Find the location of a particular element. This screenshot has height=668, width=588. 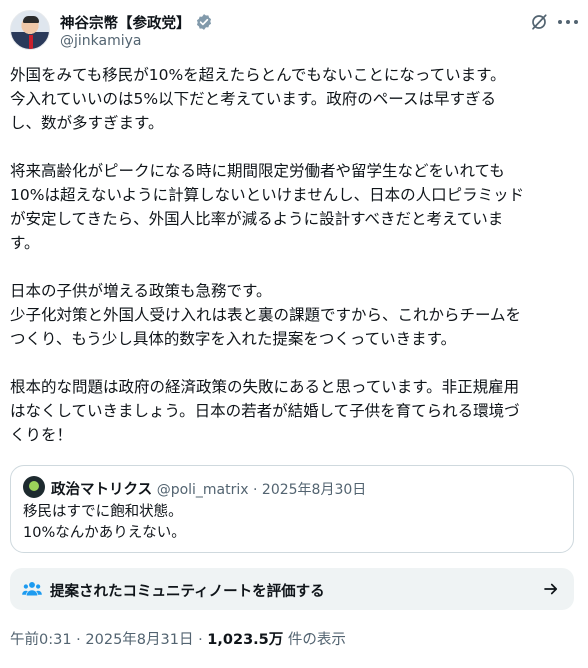

more-options-icon is located at coordinates (568, 22).